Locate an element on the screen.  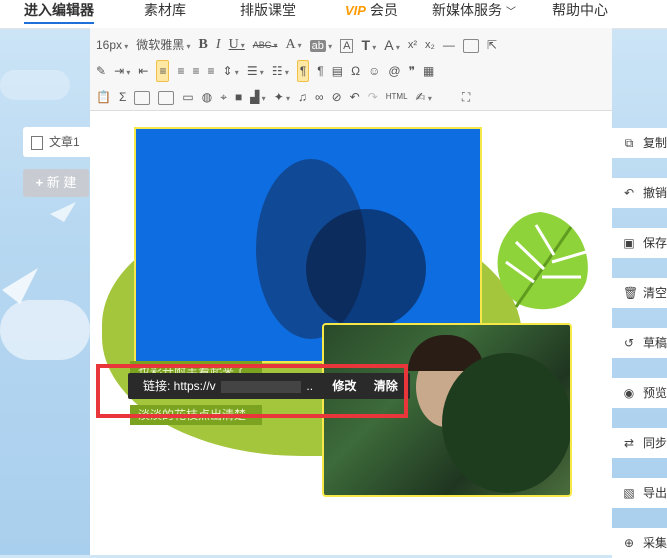
align-justify-icon: ≡ is located at coordinates (210, 71).